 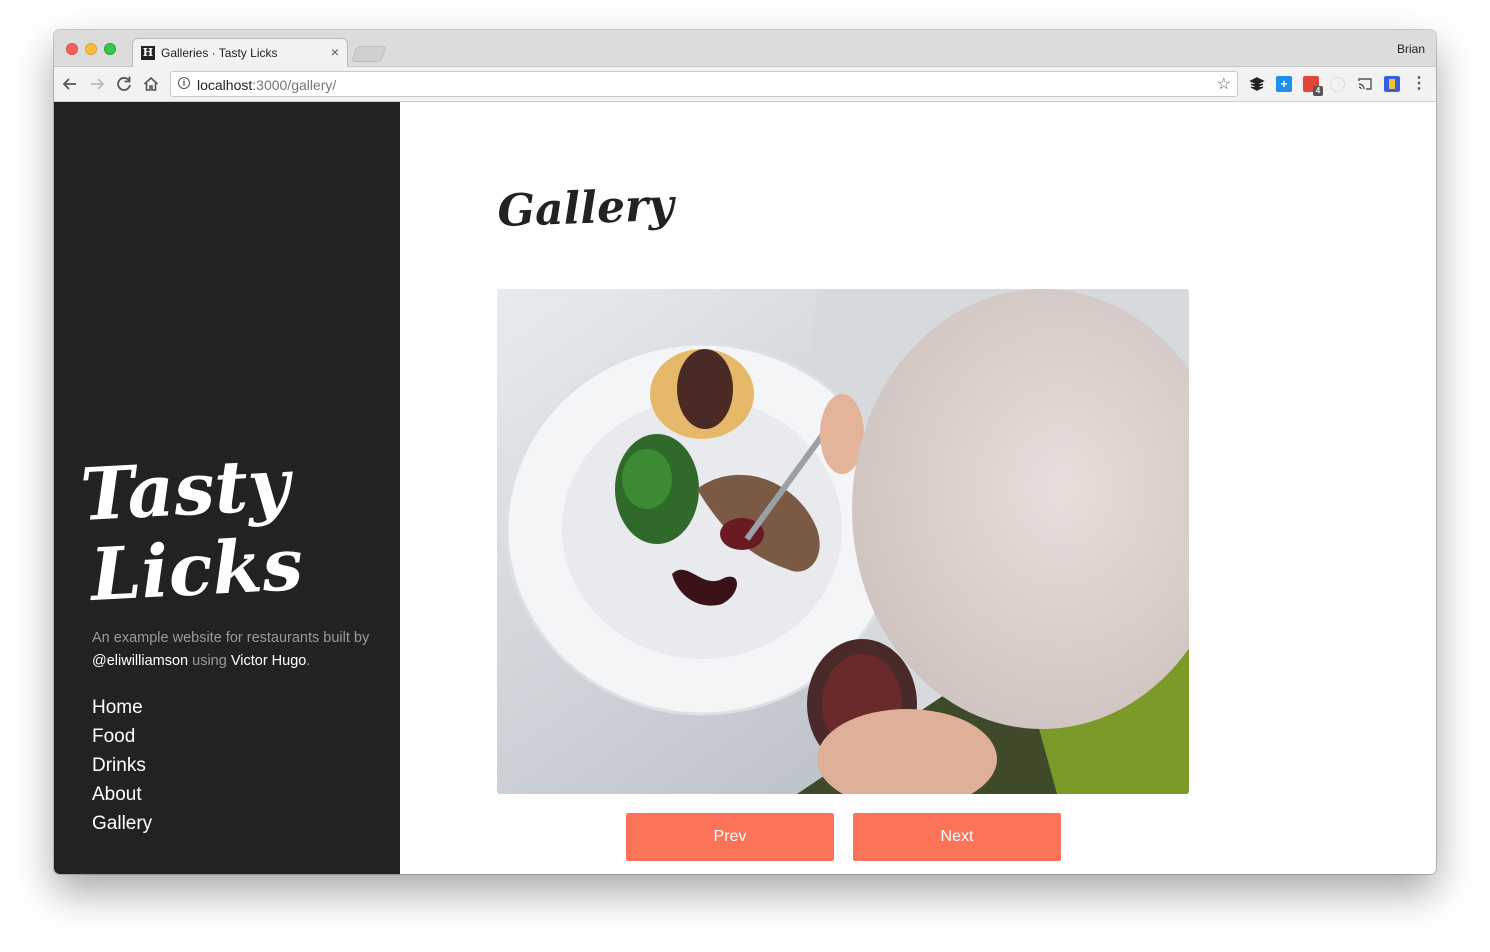 What do you see at coordinates (1411, 49) in the screenshot?
I see `profile-name: Brian` at bounding box center [1411, 49].